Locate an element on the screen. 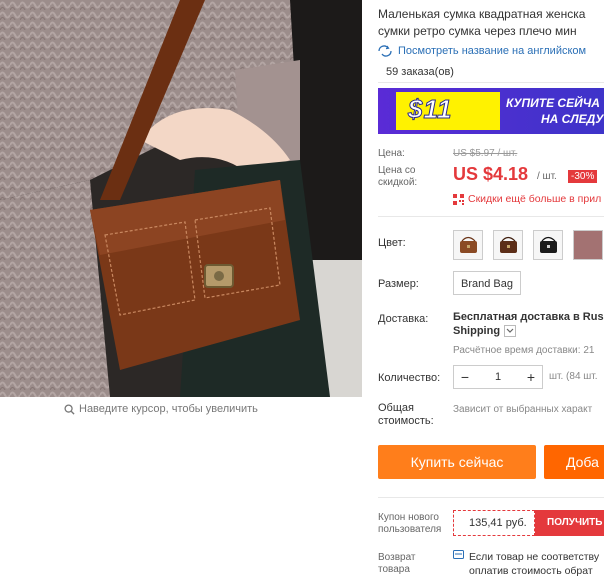 This screenshot has height=578, width=604. delivery-estimate: Расчётное время доставки: 21 is located at coordinates (524, 350).